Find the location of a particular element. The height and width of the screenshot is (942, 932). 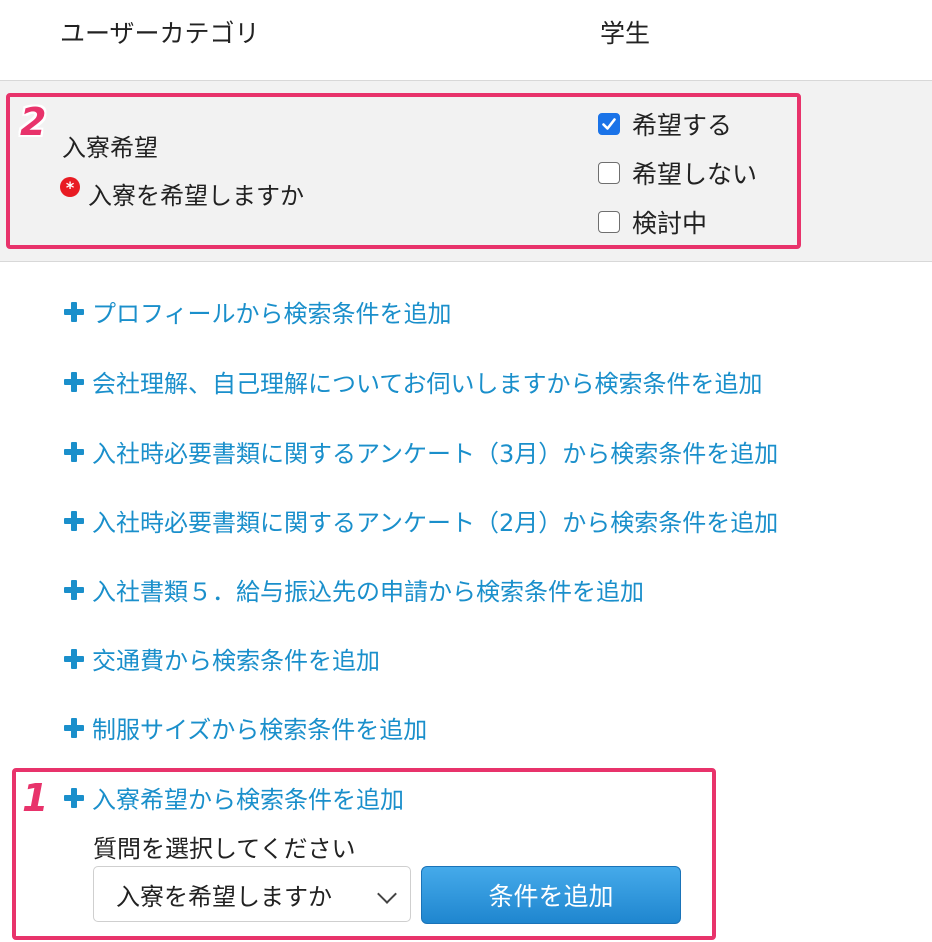

add-condition-link-company: 会社理解、自己理解についてお伺いしますから検索条件を追加 is located at coordinates (412, 381).